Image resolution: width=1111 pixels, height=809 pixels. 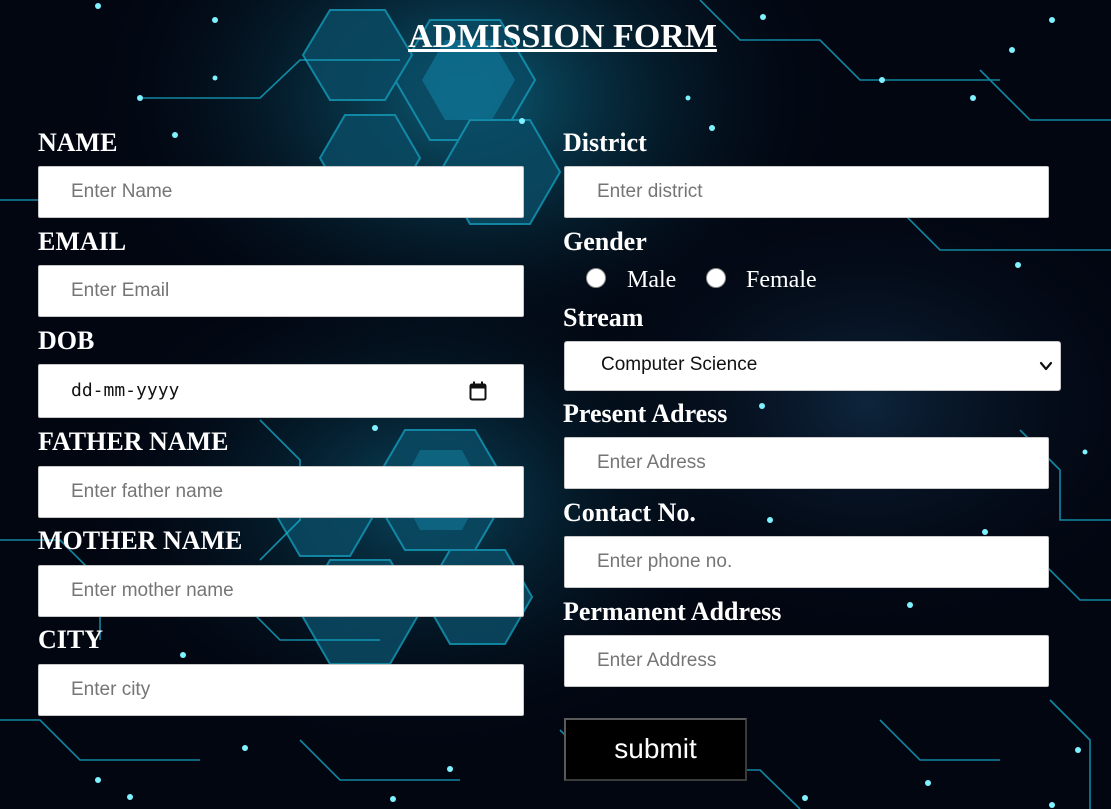 I want to click on stream-select: Computer Science, so click(x=812, y=366).